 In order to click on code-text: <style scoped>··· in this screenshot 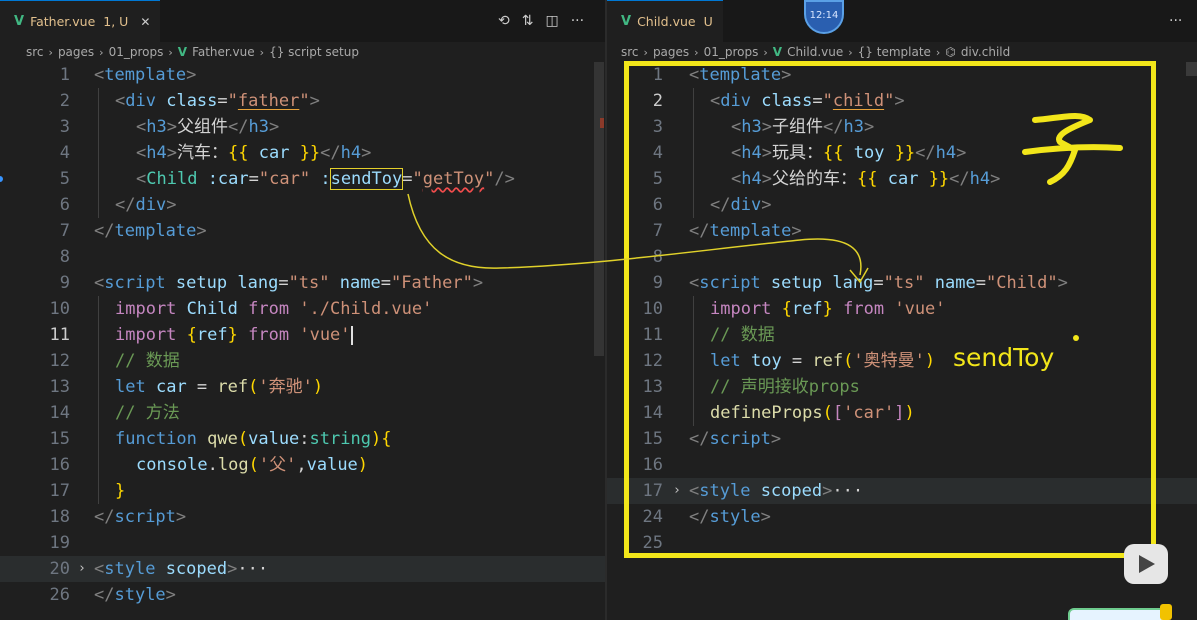, I will do `click(181, 569)`.